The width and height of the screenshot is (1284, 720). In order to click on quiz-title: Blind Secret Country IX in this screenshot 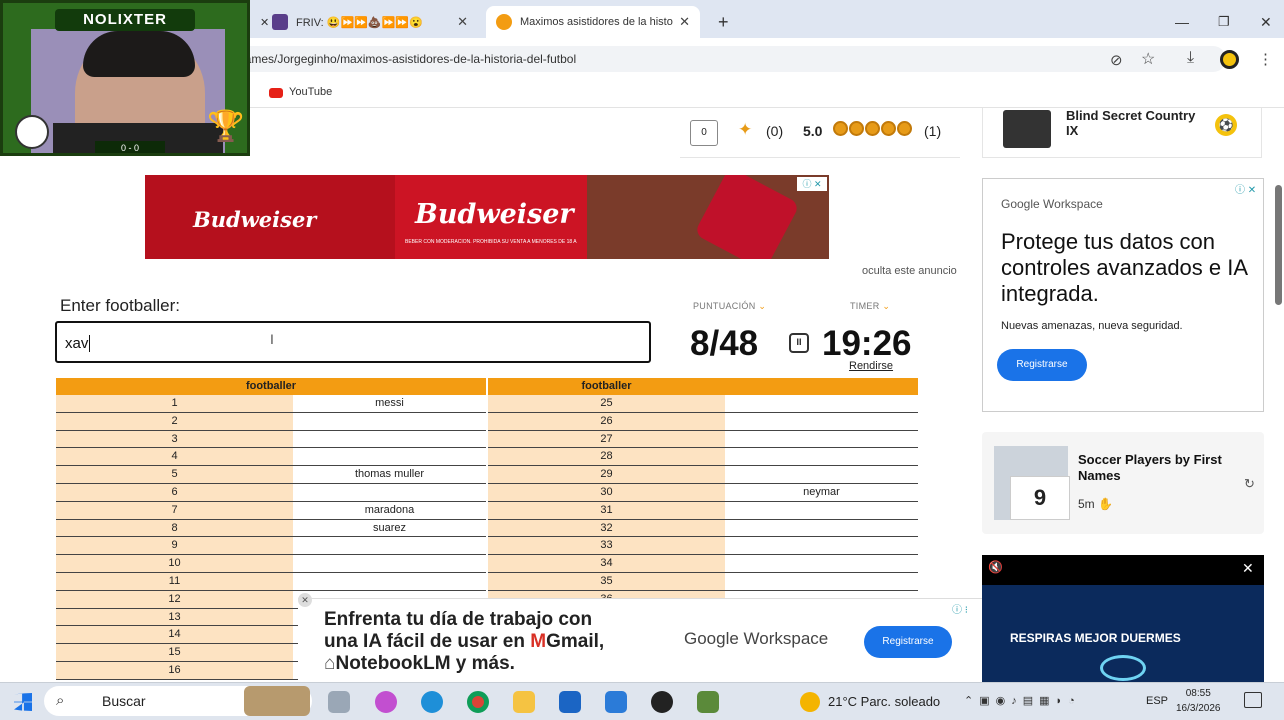, I will do `click(1131, 123)`.